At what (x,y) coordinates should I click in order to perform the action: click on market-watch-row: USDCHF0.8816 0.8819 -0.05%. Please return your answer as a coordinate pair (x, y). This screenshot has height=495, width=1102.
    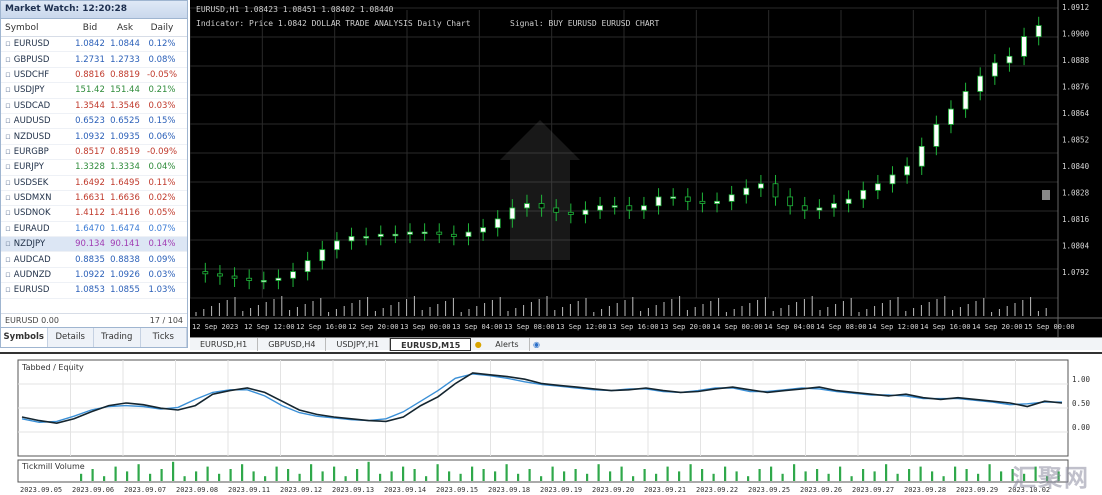
    Looking at the image, I should click on (94, 76).